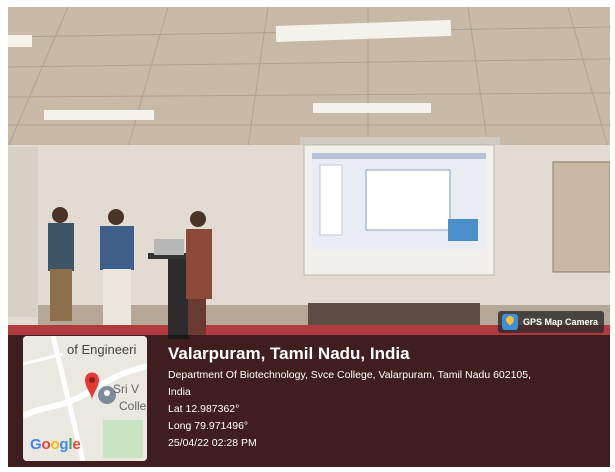  Describe the element at coordinates (126, 389) in the screenshot. I see `map-label-college-mid: Sri V` at that location.